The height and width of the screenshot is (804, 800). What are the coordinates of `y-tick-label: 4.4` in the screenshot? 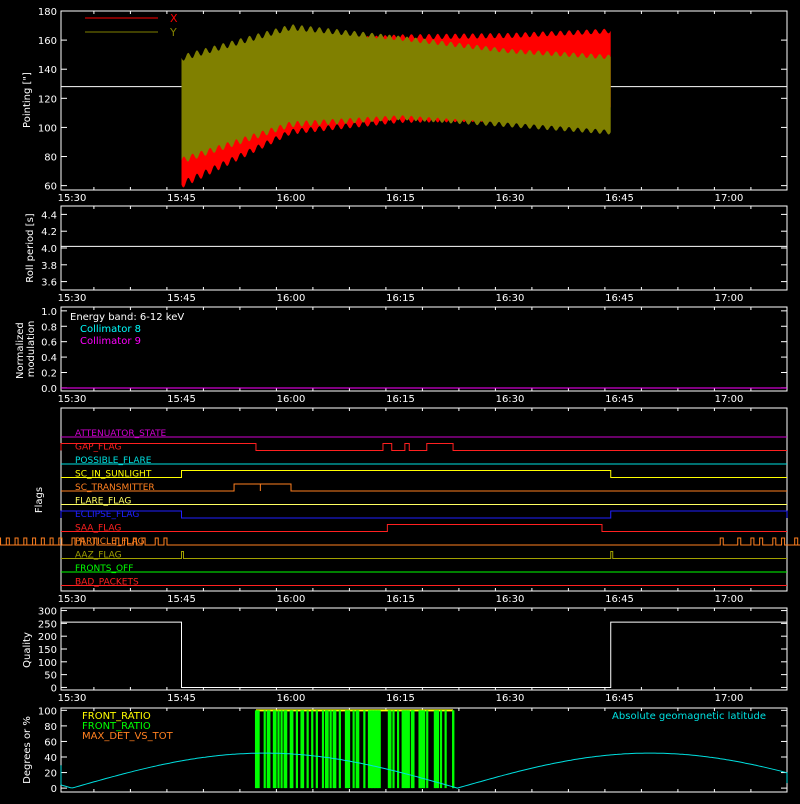 It's located at (49, 215).